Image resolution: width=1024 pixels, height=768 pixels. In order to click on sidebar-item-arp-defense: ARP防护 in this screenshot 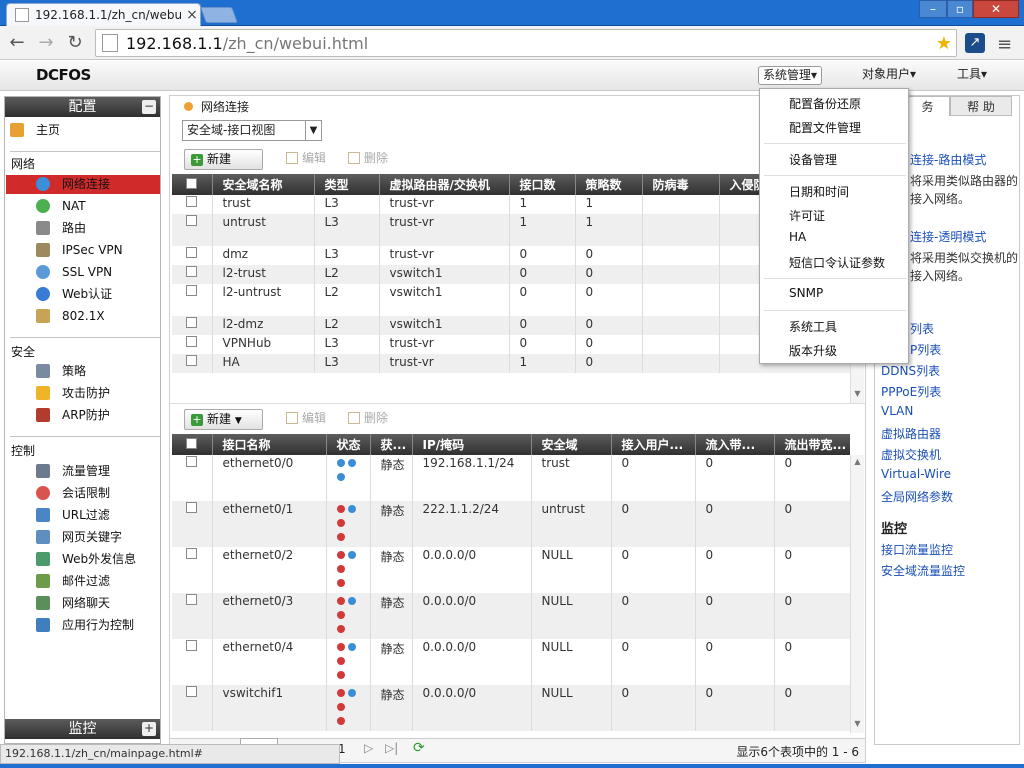, I will do `click(83, 415)`.